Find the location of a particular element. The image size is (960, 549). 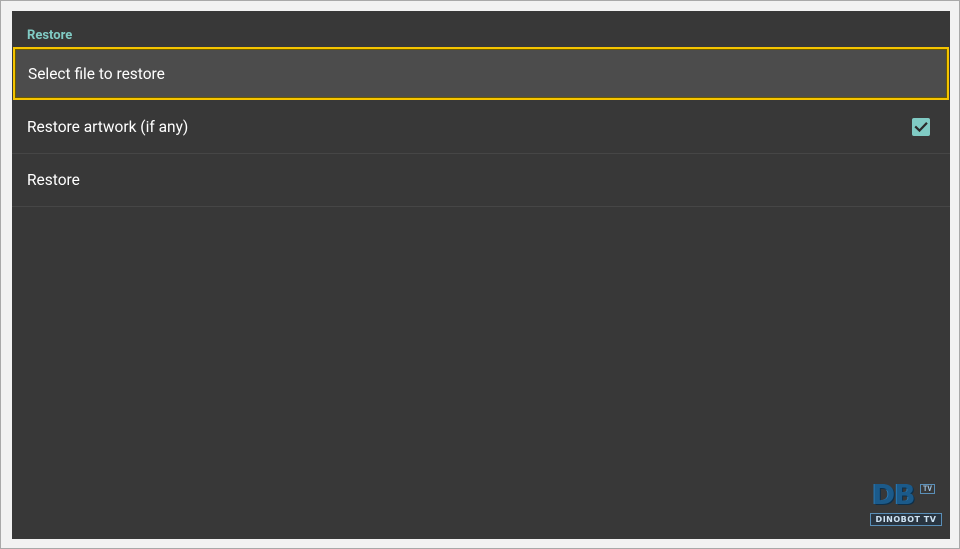

select-file-to-restore-label: Select file to restore is located at coordinates (96, 73).